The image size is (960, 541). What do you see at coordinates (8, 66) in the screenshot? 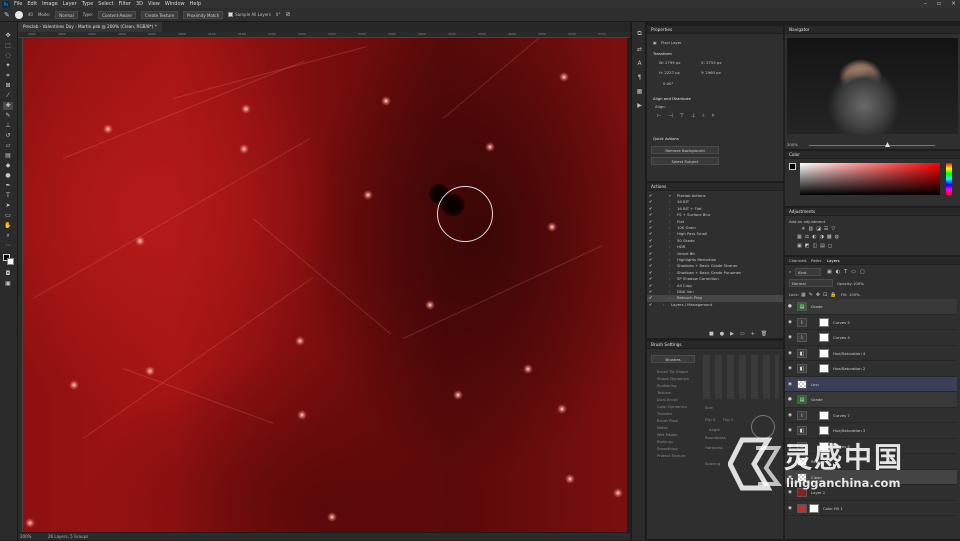
I see `magic-wand-tool-icon: ✦` at bounding box center [8, 66].